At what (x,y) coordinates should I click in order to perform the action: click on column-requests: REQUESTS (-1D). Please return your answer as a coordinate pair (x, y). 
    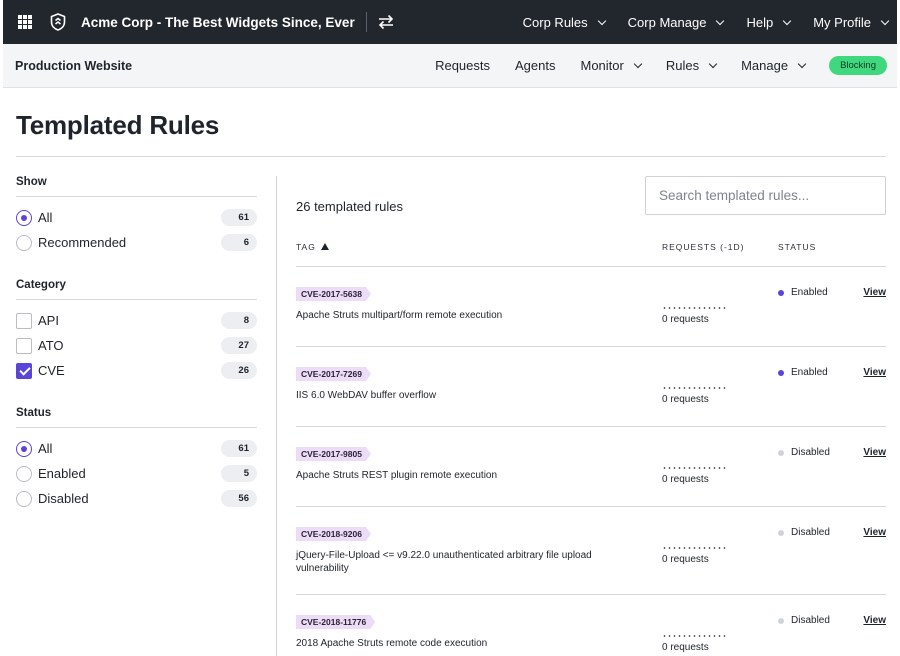
    Looking at the image, I should click on (703, 247).